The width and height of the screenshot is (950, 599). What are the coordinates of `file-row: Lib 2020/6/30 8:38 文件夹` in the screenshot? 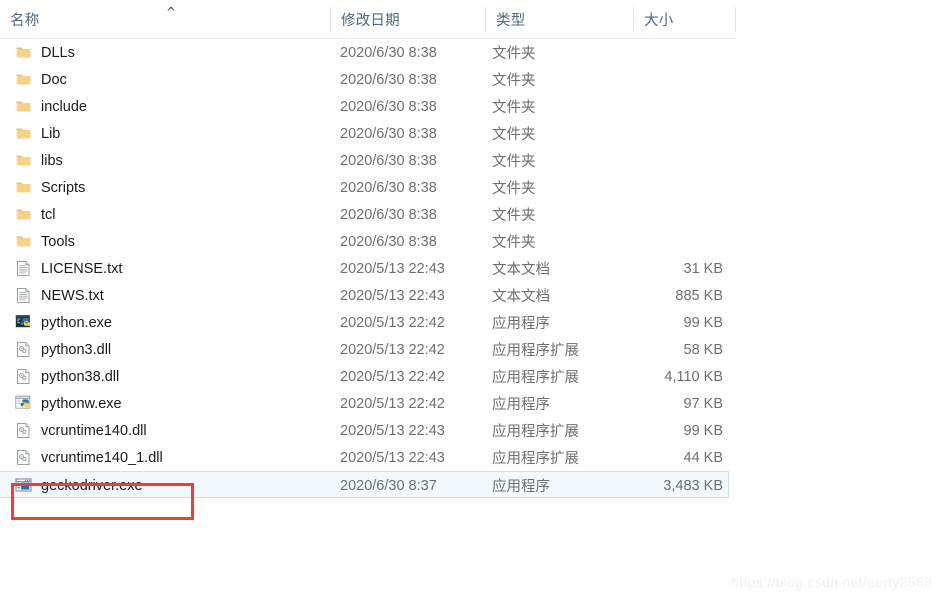 It's located at (368, 133).